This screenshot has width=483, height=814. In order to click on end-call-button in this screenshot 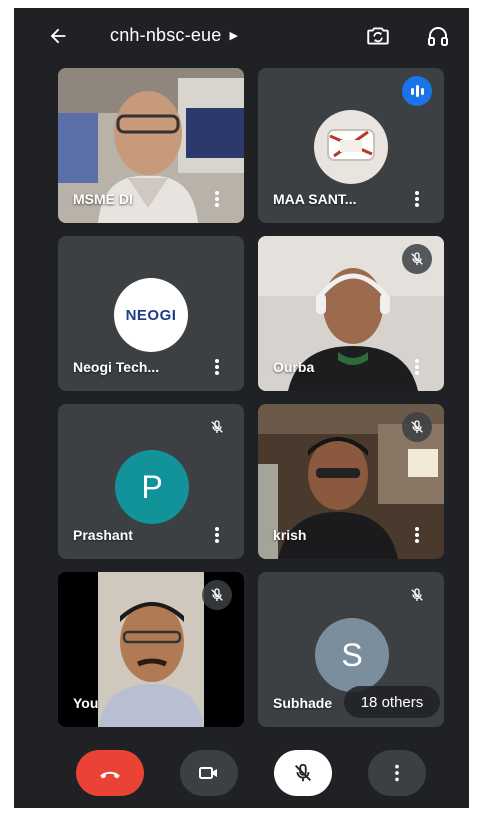, I will do `click(110, 773)`.